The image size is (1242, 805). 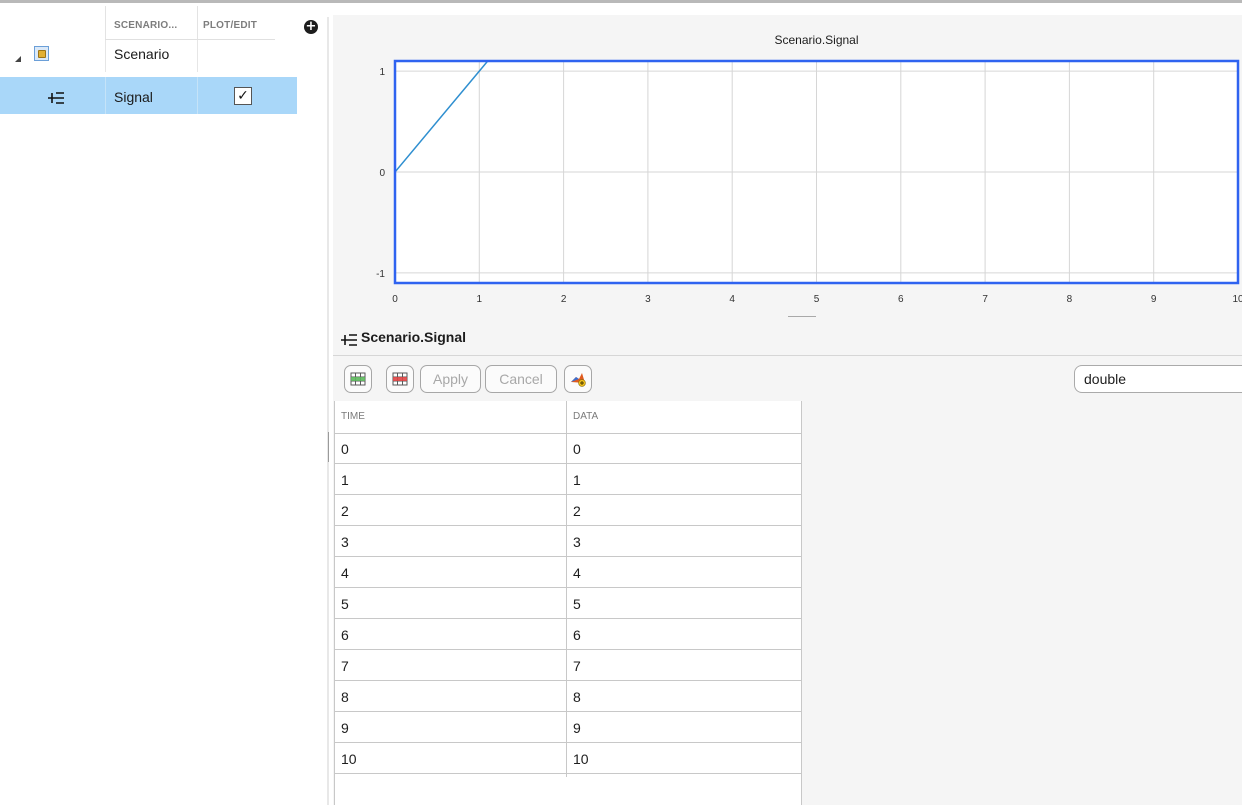 I want to click on delete-row-icon, so click(x=400, y=379).